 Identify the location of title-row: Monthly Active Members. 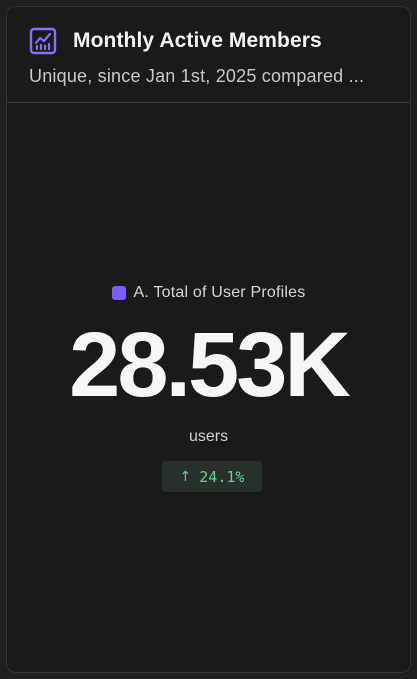
(175, 41).